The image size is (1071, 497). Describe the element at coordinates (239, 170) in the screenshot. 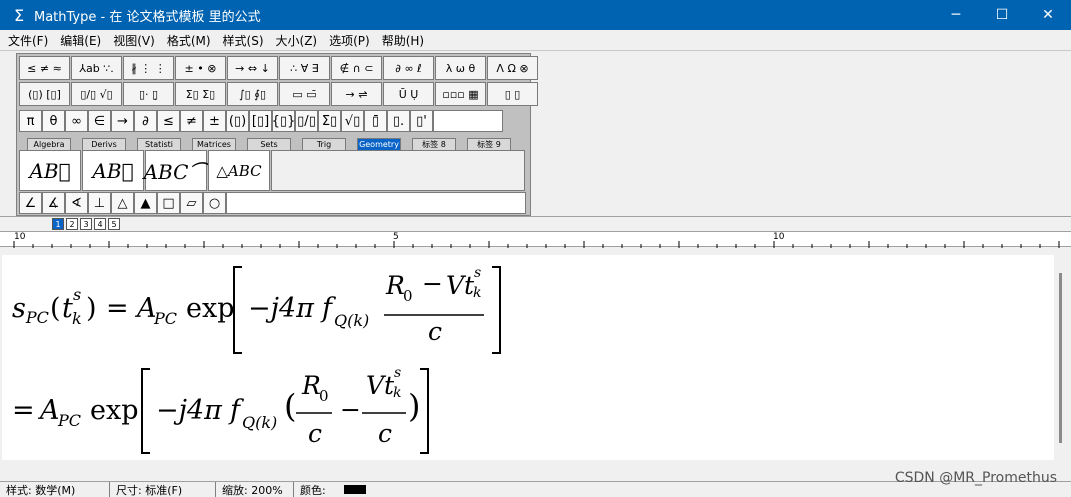

I see `triangle-template: △ABC` at that location.